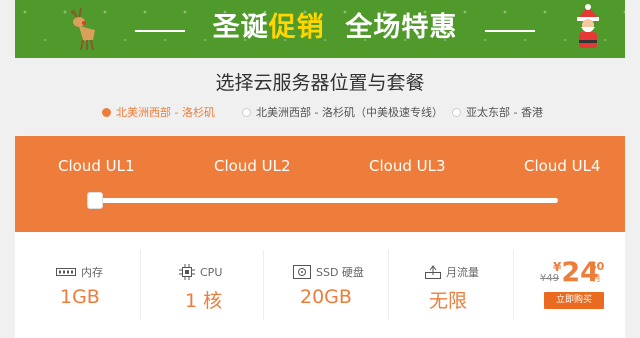 The image size is (640, 338). I want to click on section-title: 选择云服务器位置与套餐, so click(320, 83).